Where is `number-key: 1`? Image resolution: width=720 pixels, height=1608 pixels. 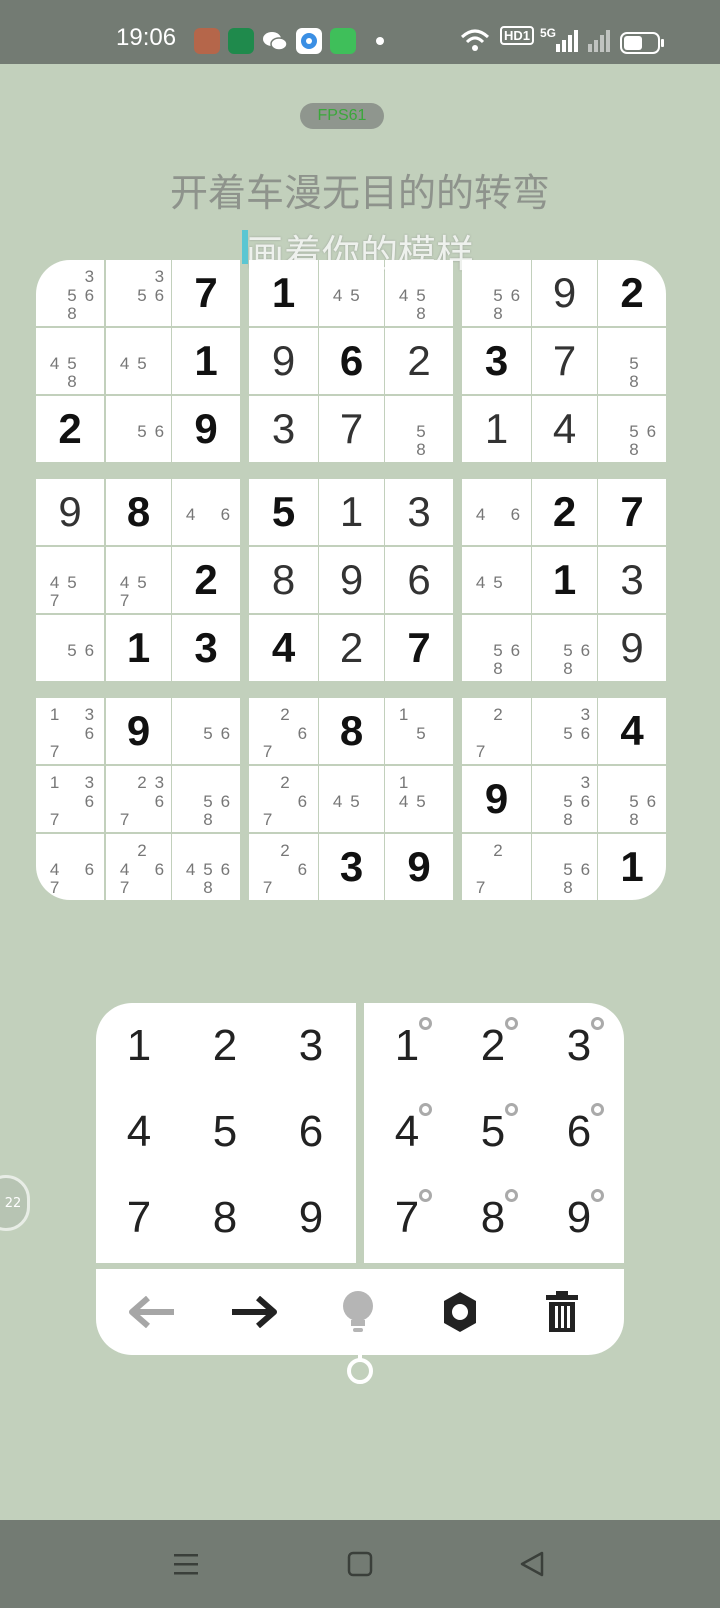 number-key: 1 is located at coordinates (139, 1046).